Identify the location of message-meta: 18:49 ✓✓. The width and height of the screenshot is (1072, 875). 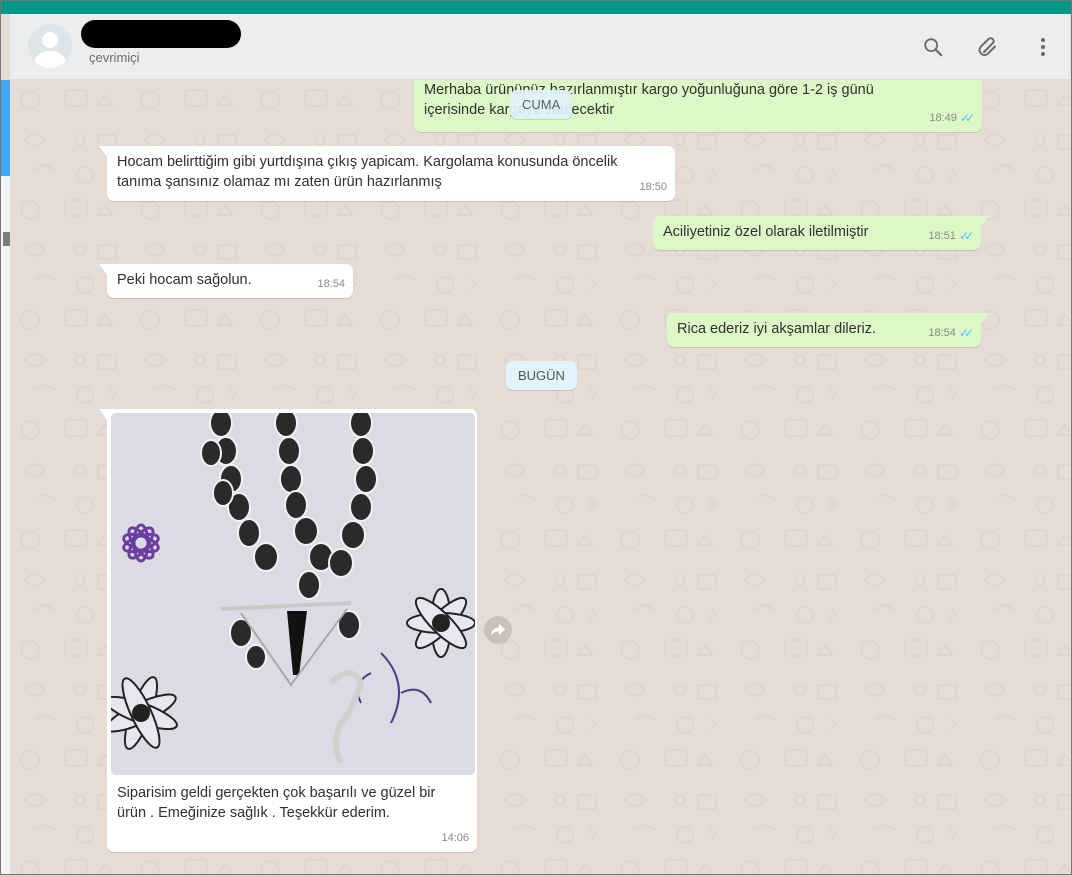
(952, 118).